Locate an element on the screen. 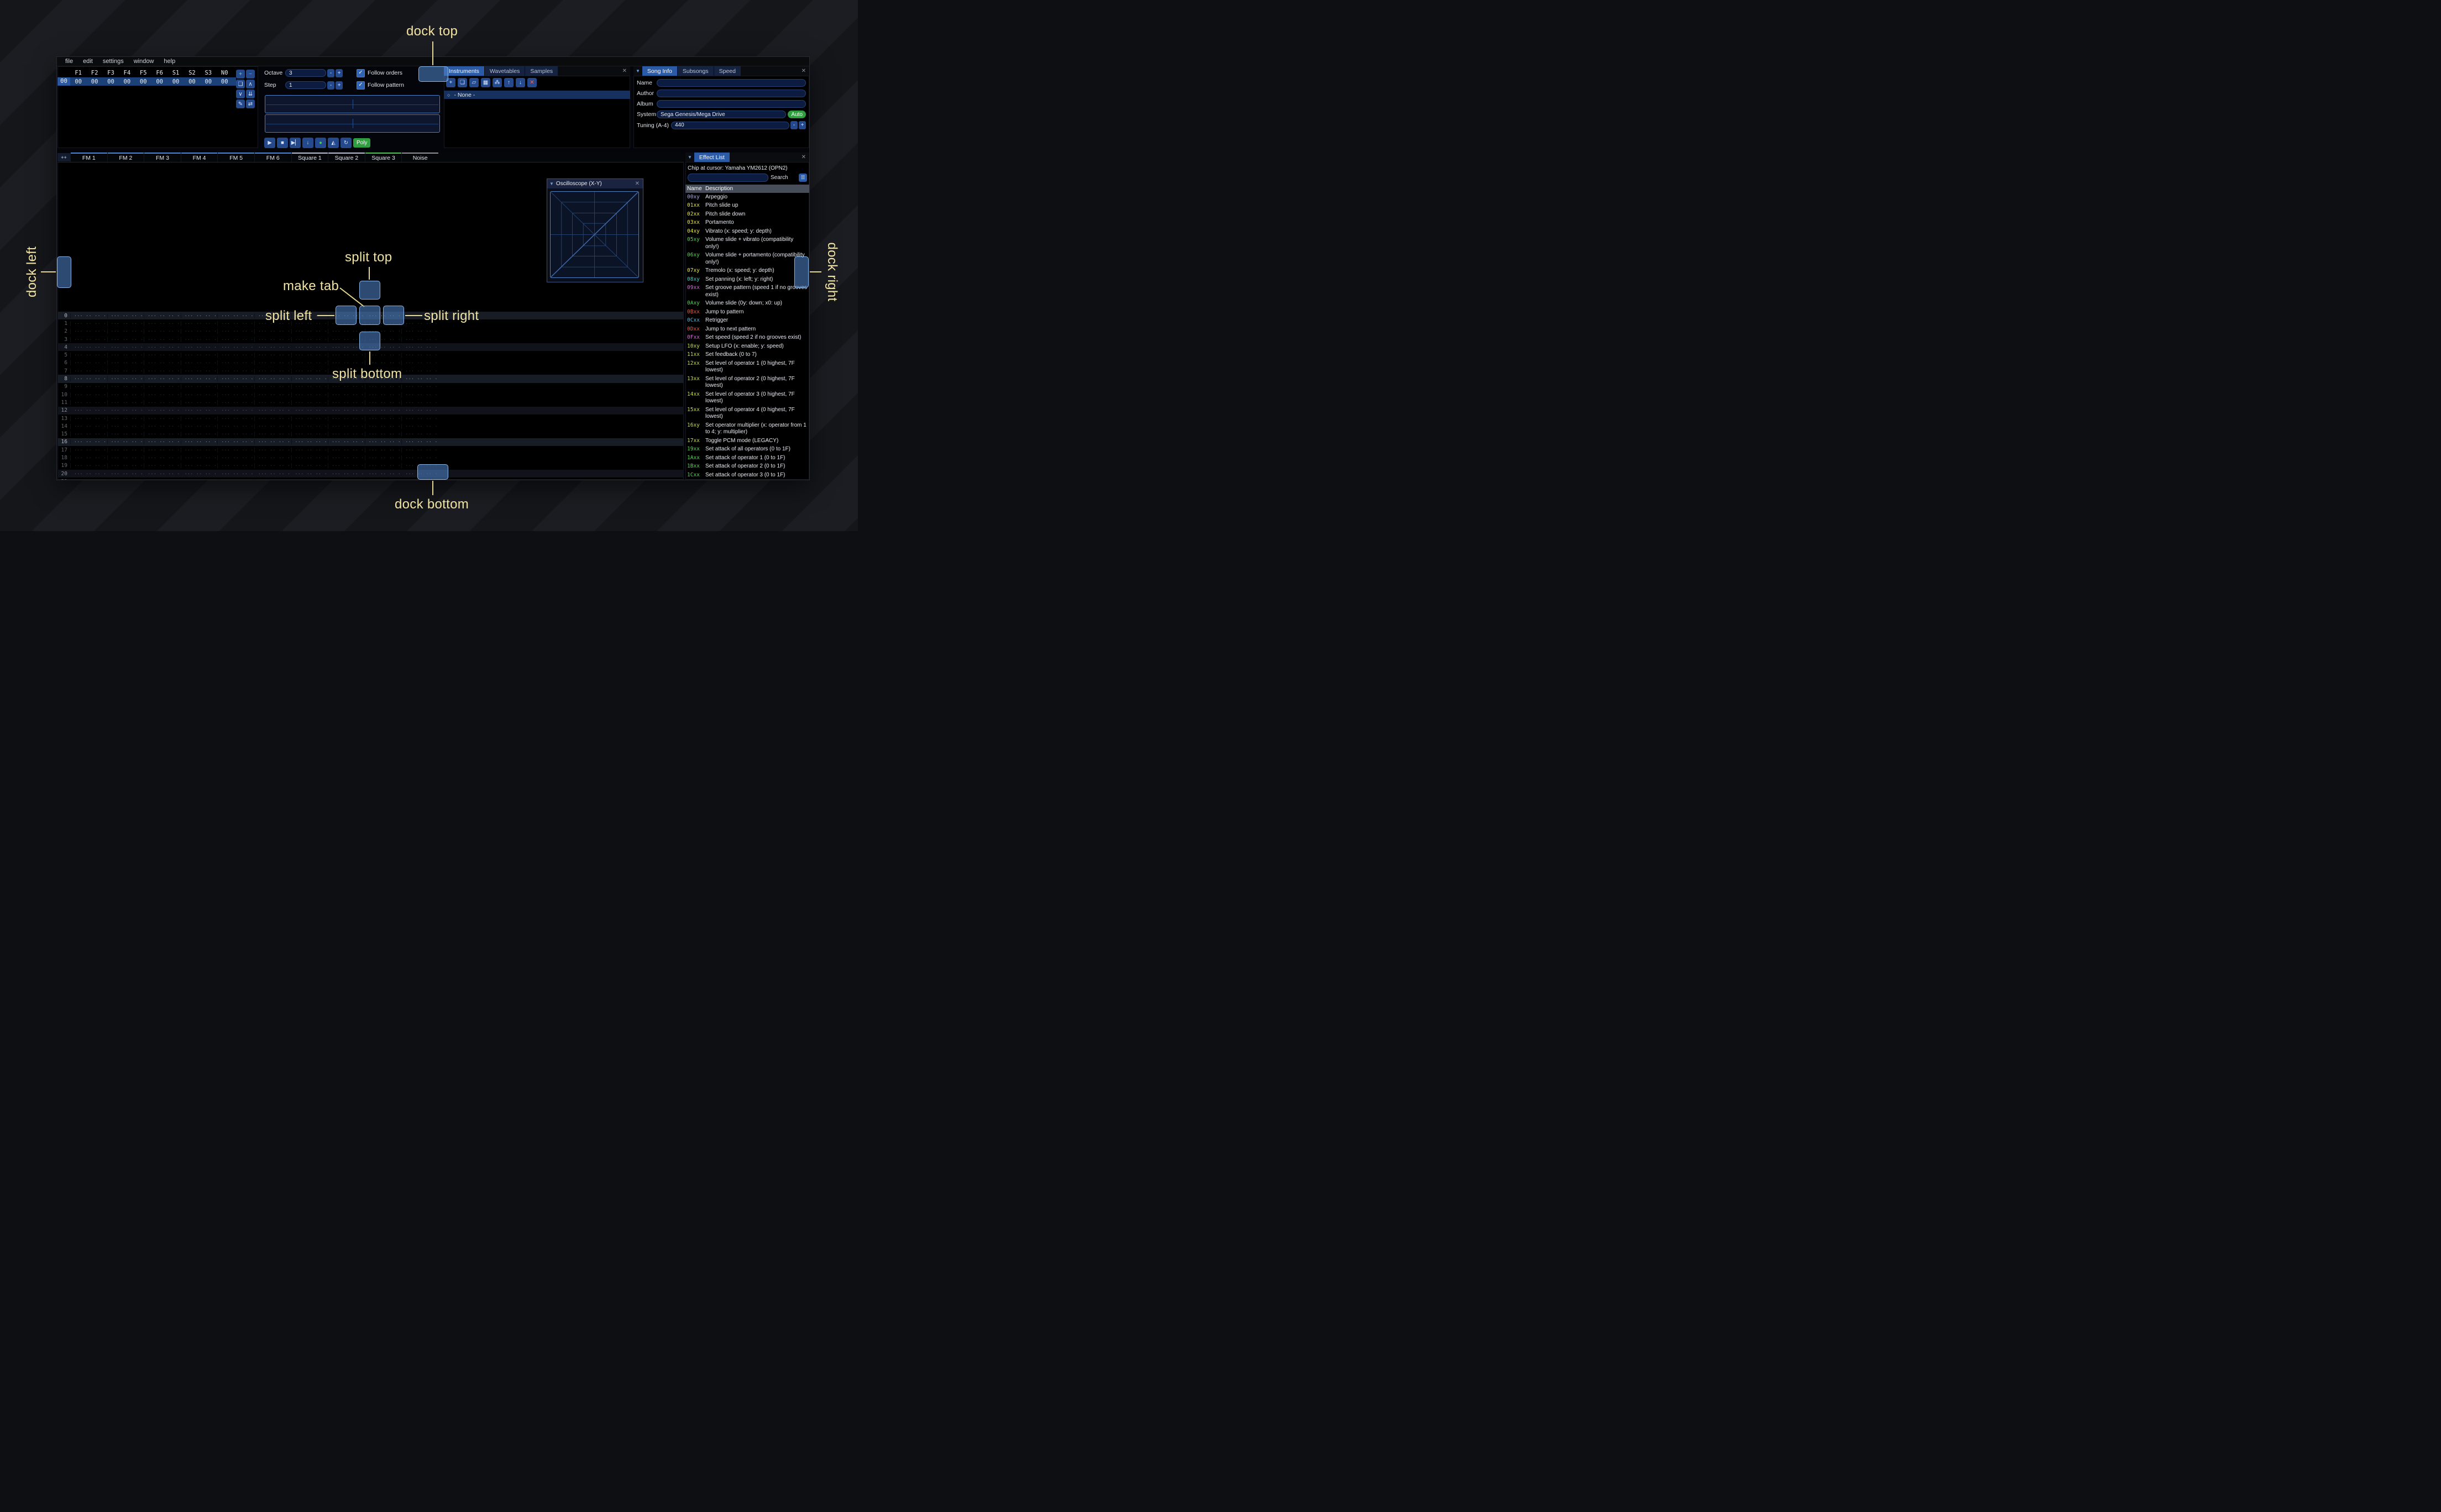 This screenshot has width=2441, height=1512. save-instrument-button: ▦ is located at coordinates (485, 82).